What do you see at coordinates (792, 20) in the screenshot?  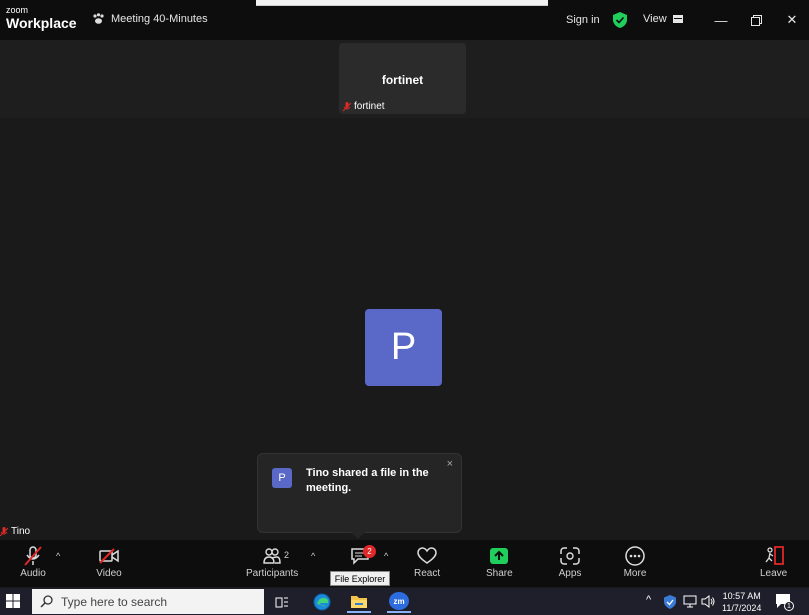 I see `close-icon: ✕` at bounding box center [792, 20].